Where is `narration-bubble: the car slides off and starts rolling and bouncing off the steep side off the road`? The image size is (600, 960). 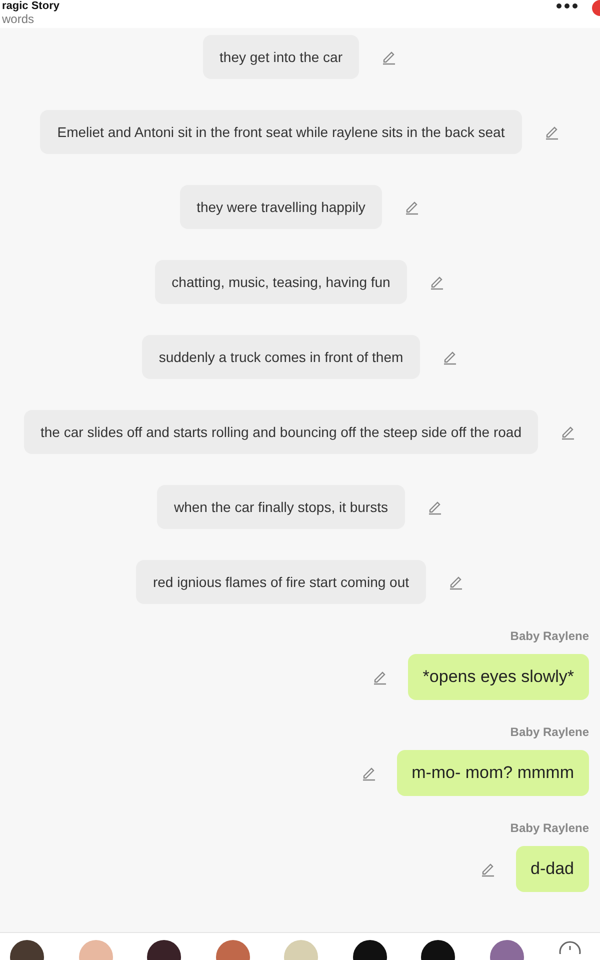
narration-bubble: the car slides off and starts rolling and bouncing off the steep side off the road is located at coordinates (281, 432).